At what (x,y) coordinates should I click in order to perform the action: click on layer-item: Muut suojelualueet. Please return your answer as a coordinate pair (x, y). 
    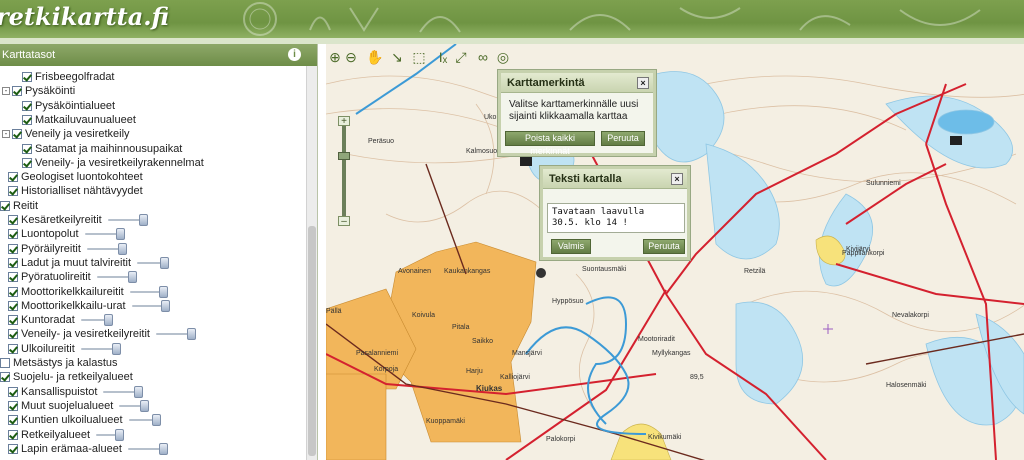
    Looking at the image, I should click on (79, 406).